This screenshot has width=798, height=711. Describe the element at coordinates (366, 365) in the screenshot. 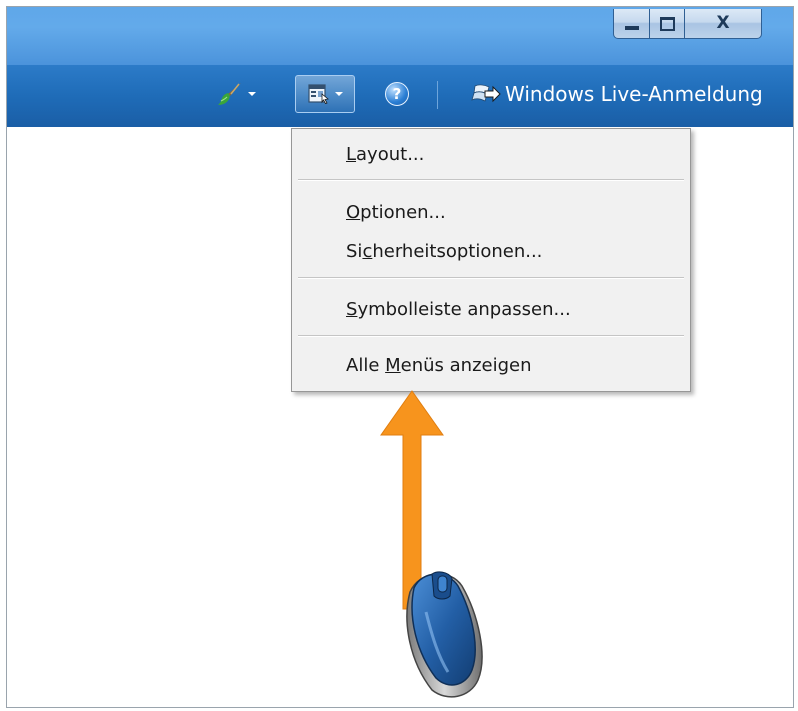

I see `menu-item-label: Alle` at that location.